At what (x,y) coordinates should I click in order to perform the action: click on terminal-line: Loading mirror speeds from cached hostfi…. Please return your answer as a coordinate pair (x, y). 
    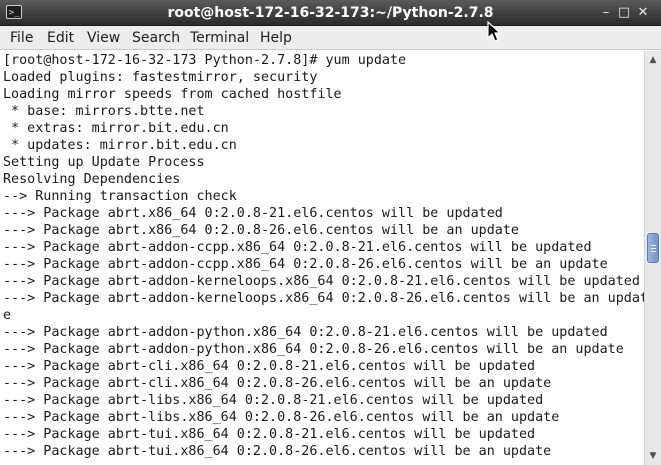
    Looking at the image, I should click on (172, 94).